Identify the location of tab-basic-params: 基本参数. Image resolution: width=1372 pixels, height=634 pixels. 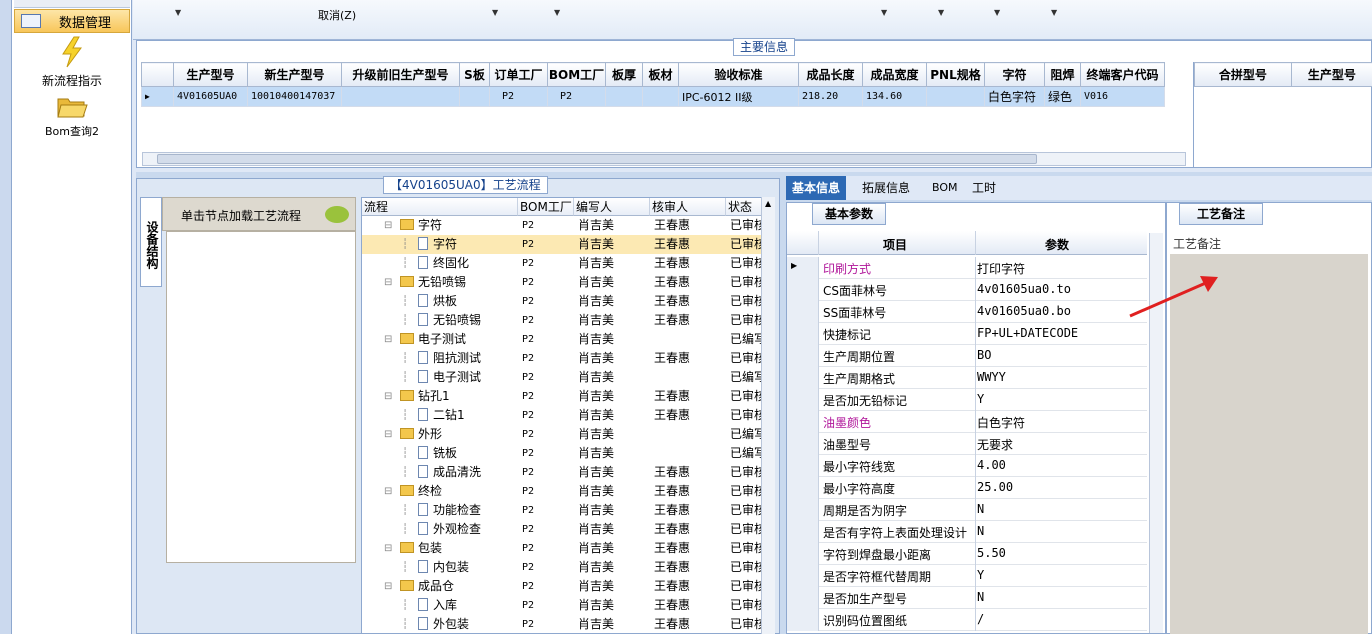
(849, 214).